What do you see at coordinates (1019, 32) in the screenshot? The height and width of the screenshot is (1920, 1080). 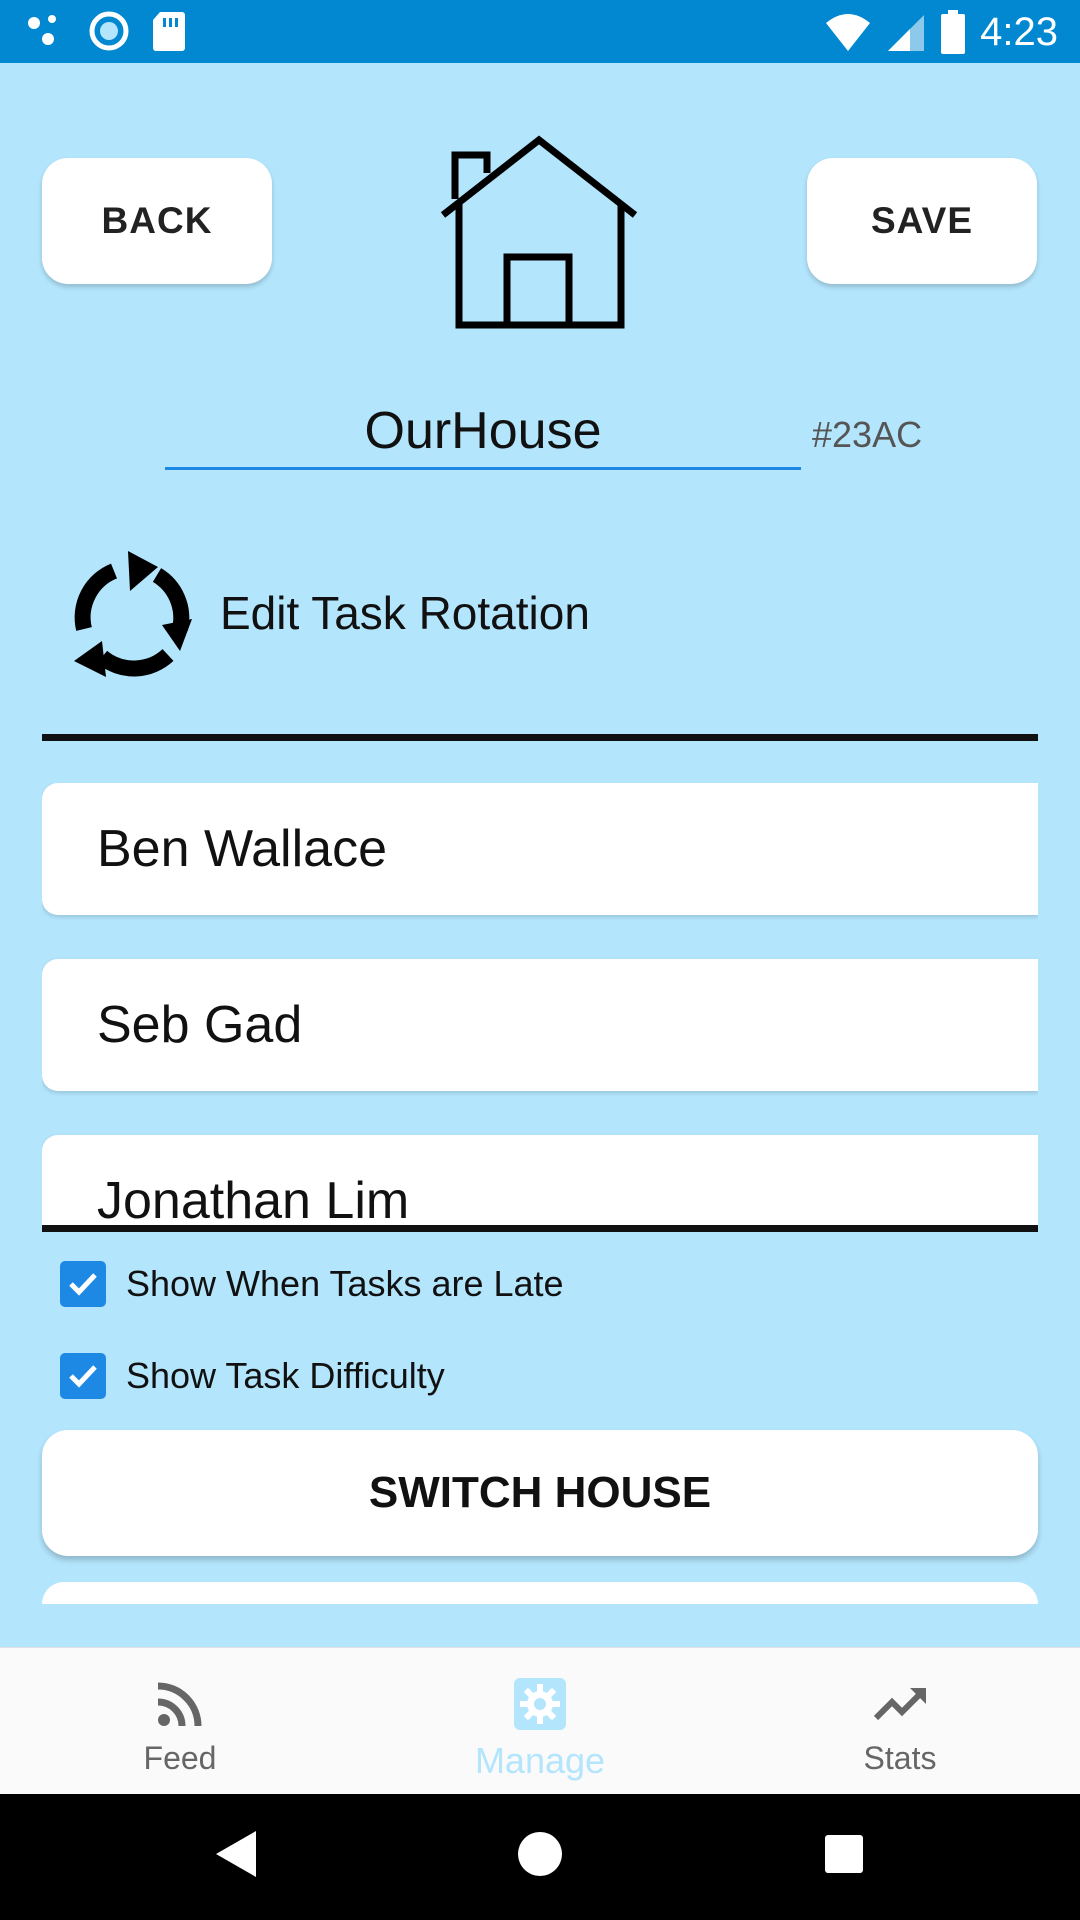 I see `status-clock: 4:23` at bounding box center [1019, 32].